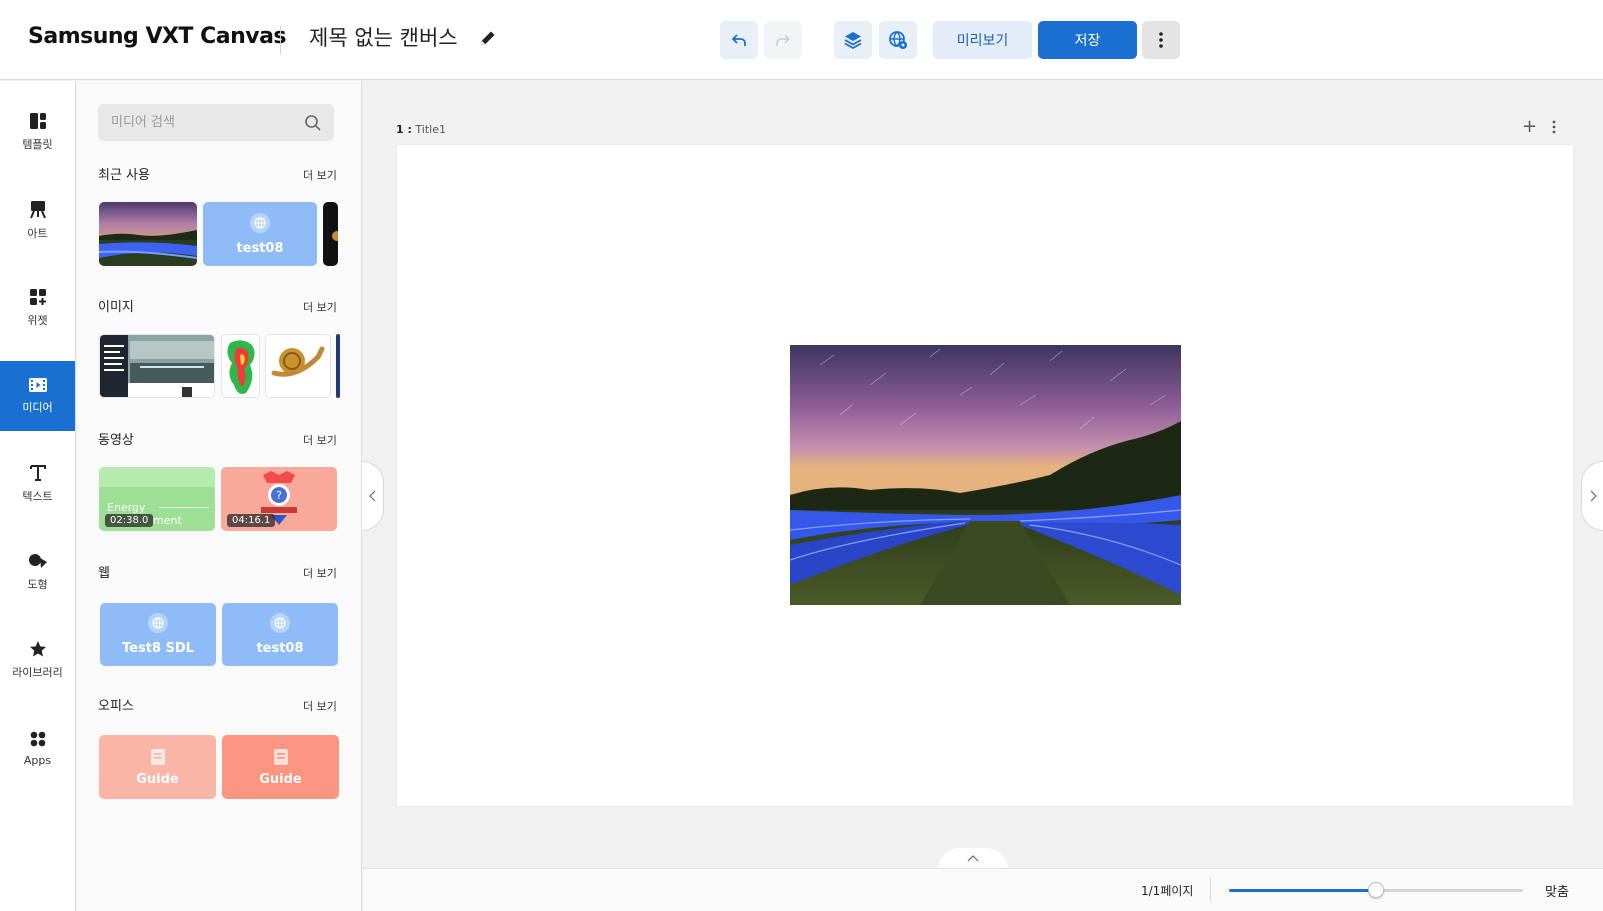 The width and height of the screenshot is (1603, 911). Describe the element at coordinates (37, 220) in the screenshot. I see `rail-item-art: 아트` at that location.